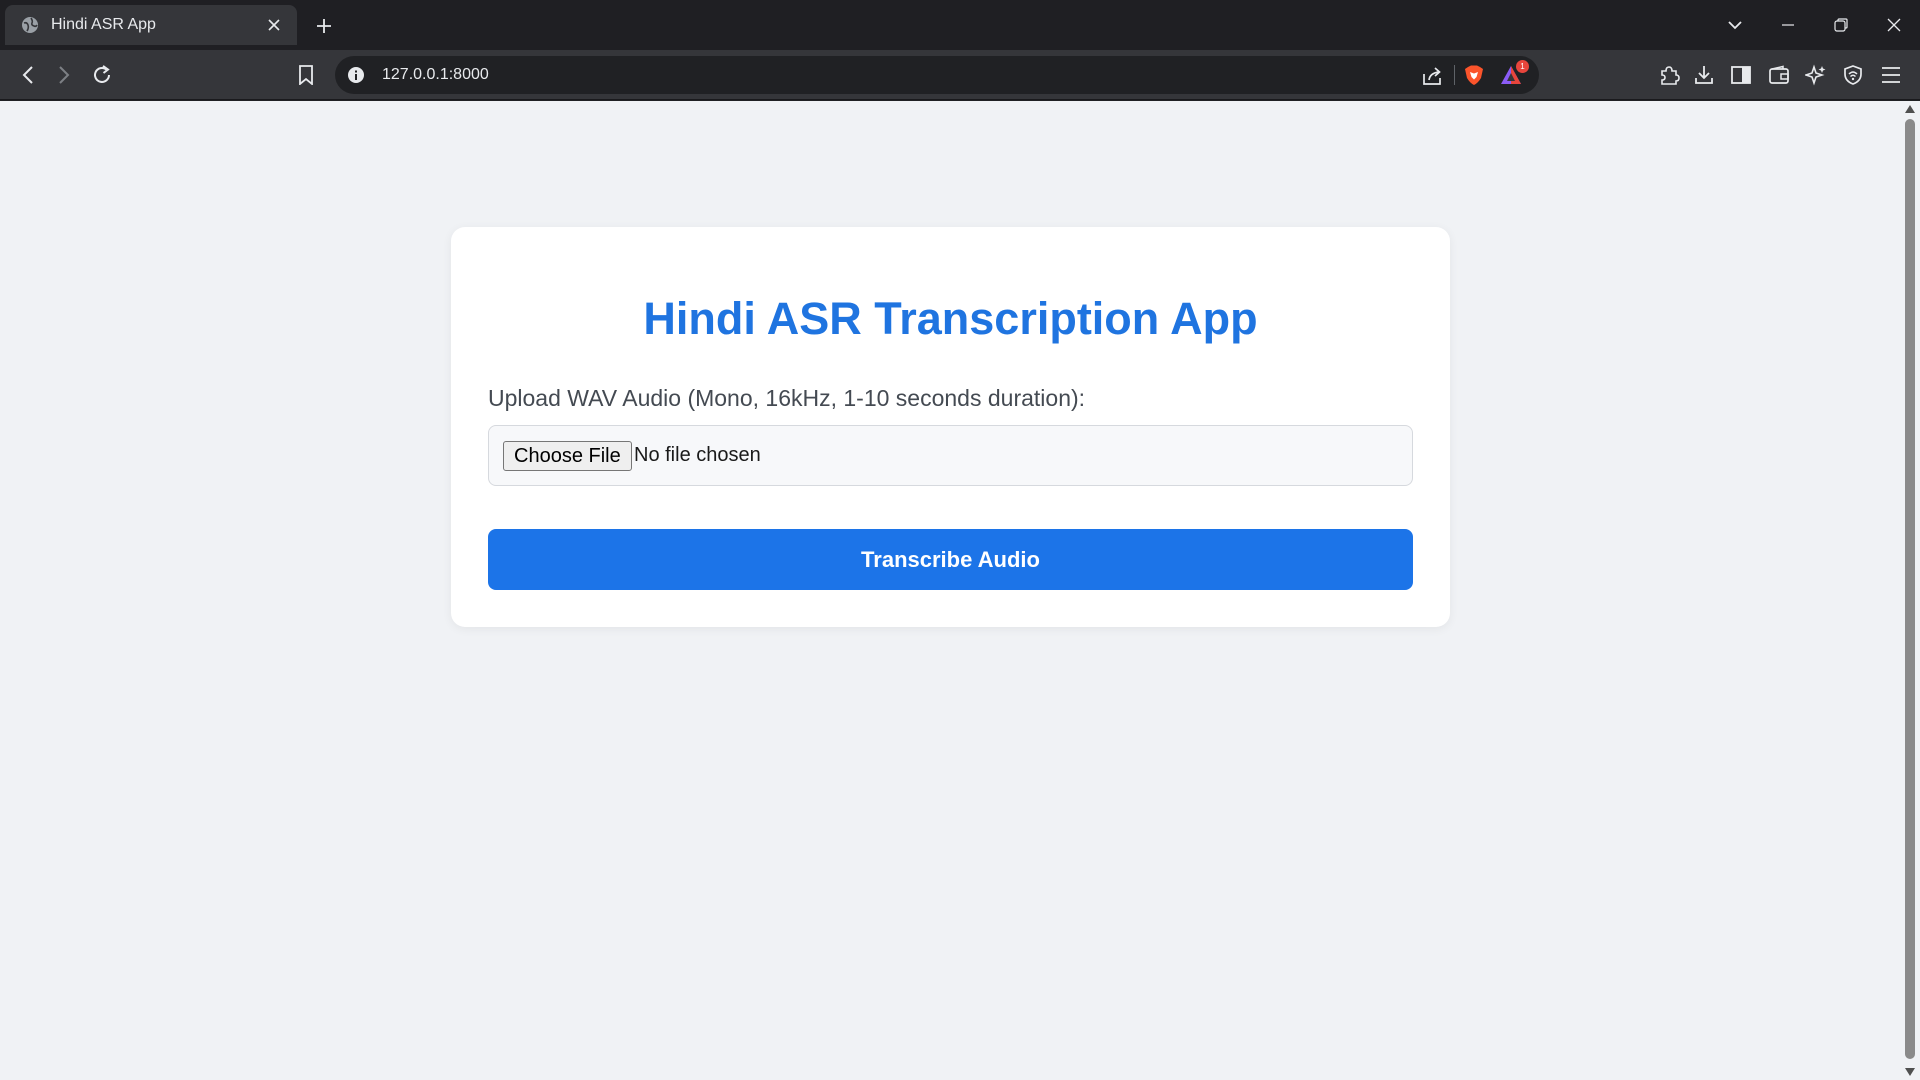 The height and width of the screenshot is (1080, 1920). I want to click on choose-file-button: Choose File, so click(567, 456).